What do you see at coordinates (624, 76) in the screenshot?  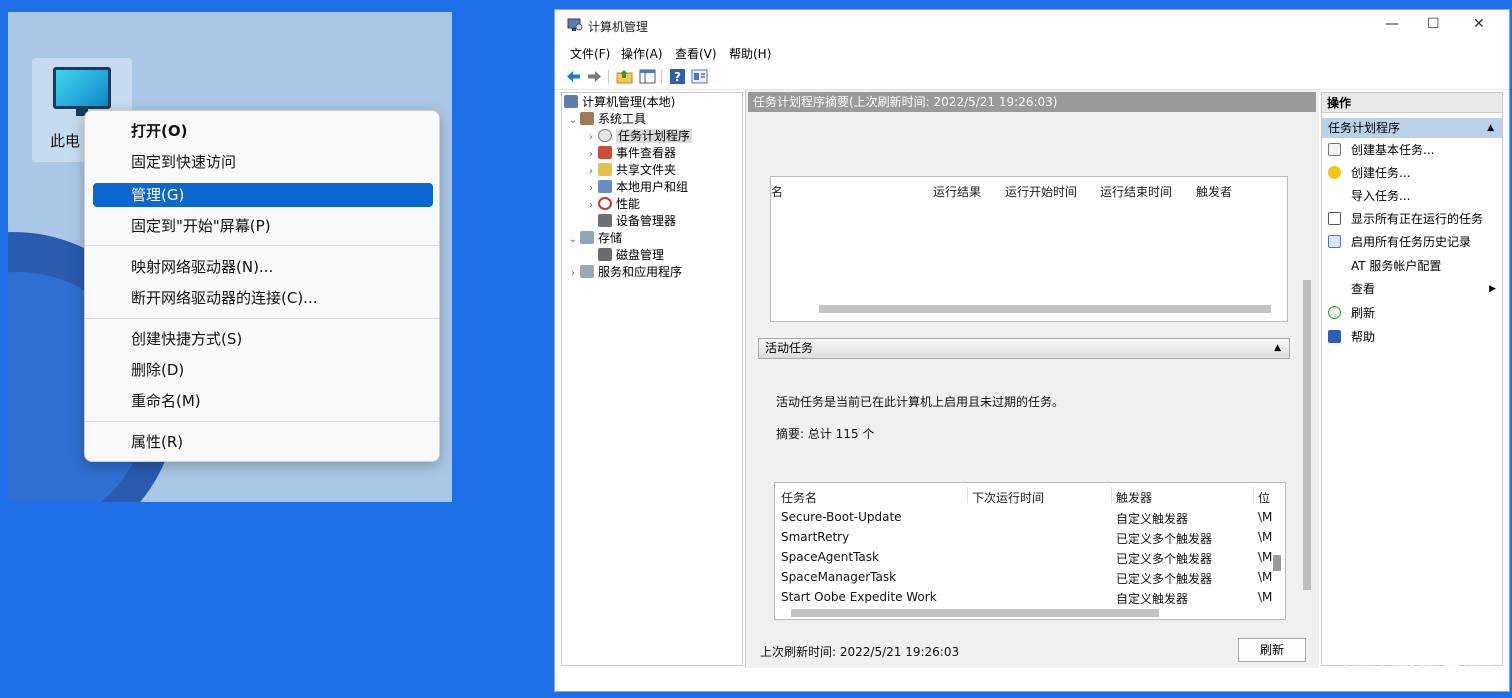 I see `up-folder-icon` at bounding box center [624, 76].